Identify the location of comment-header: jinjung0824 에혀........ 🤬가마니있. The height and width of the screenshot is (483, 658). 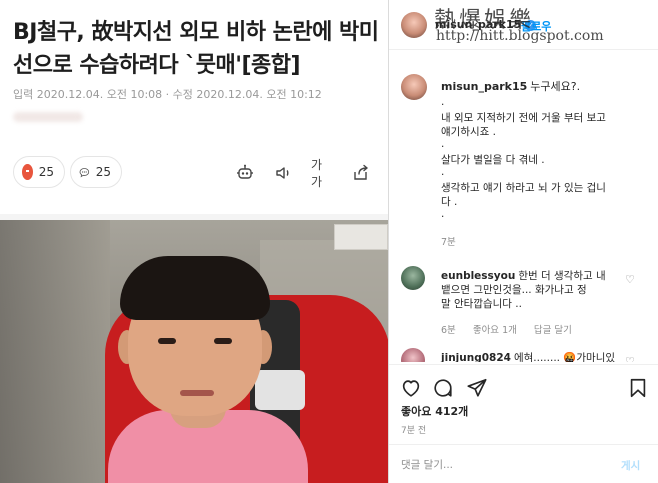
(528, 356).